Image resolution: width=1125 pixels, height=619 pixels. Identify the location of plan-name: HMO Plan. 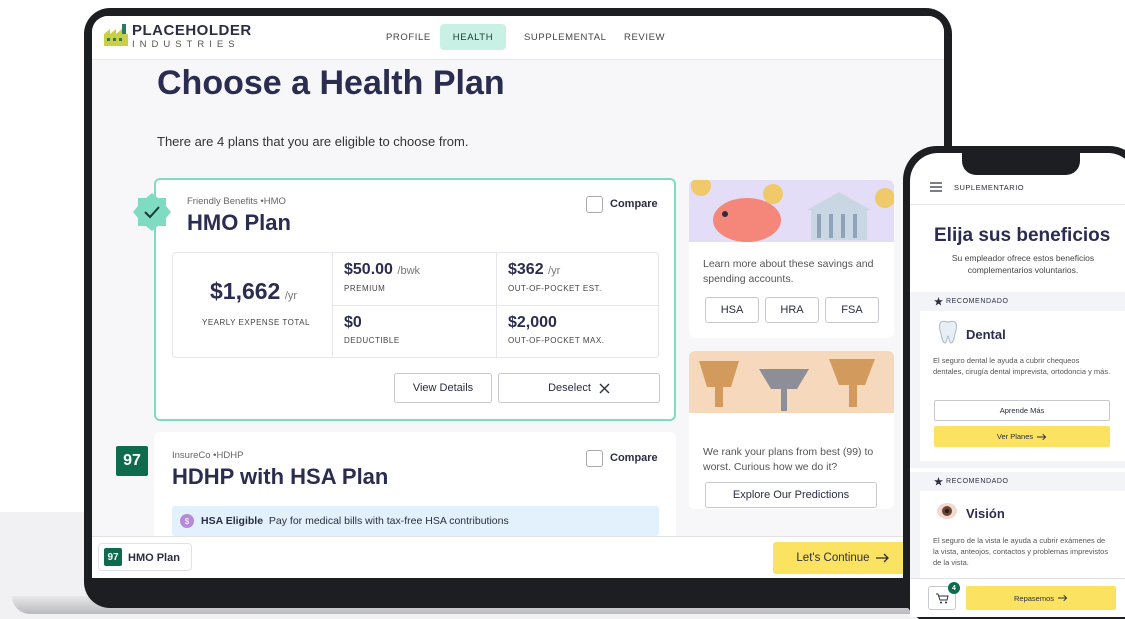
(239, 222).